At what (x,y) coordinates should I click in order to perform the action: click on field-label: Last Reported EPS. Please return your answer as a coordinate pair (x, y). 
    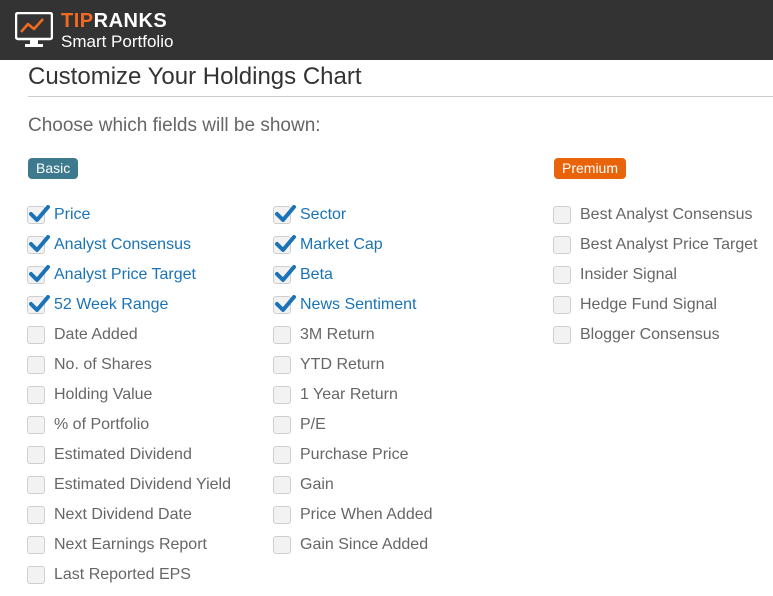
    Looking at the image, I should click on (122, 575).